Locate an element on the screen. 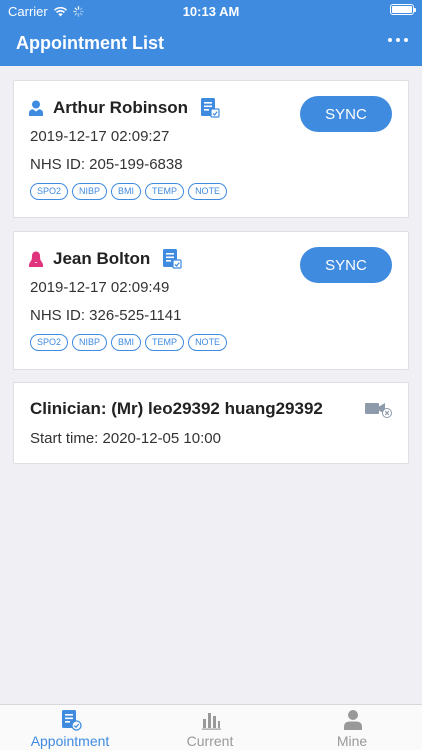  bar-chart-icon is located at coordinates (211, 721).